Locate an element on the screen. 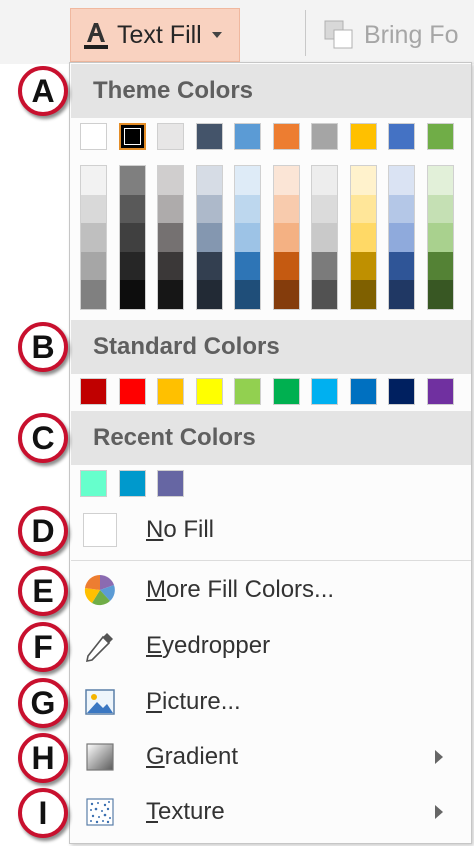 The width and height of the screenshot is (474, 846). color-wheel-icon is located at coordinates (99, 590).